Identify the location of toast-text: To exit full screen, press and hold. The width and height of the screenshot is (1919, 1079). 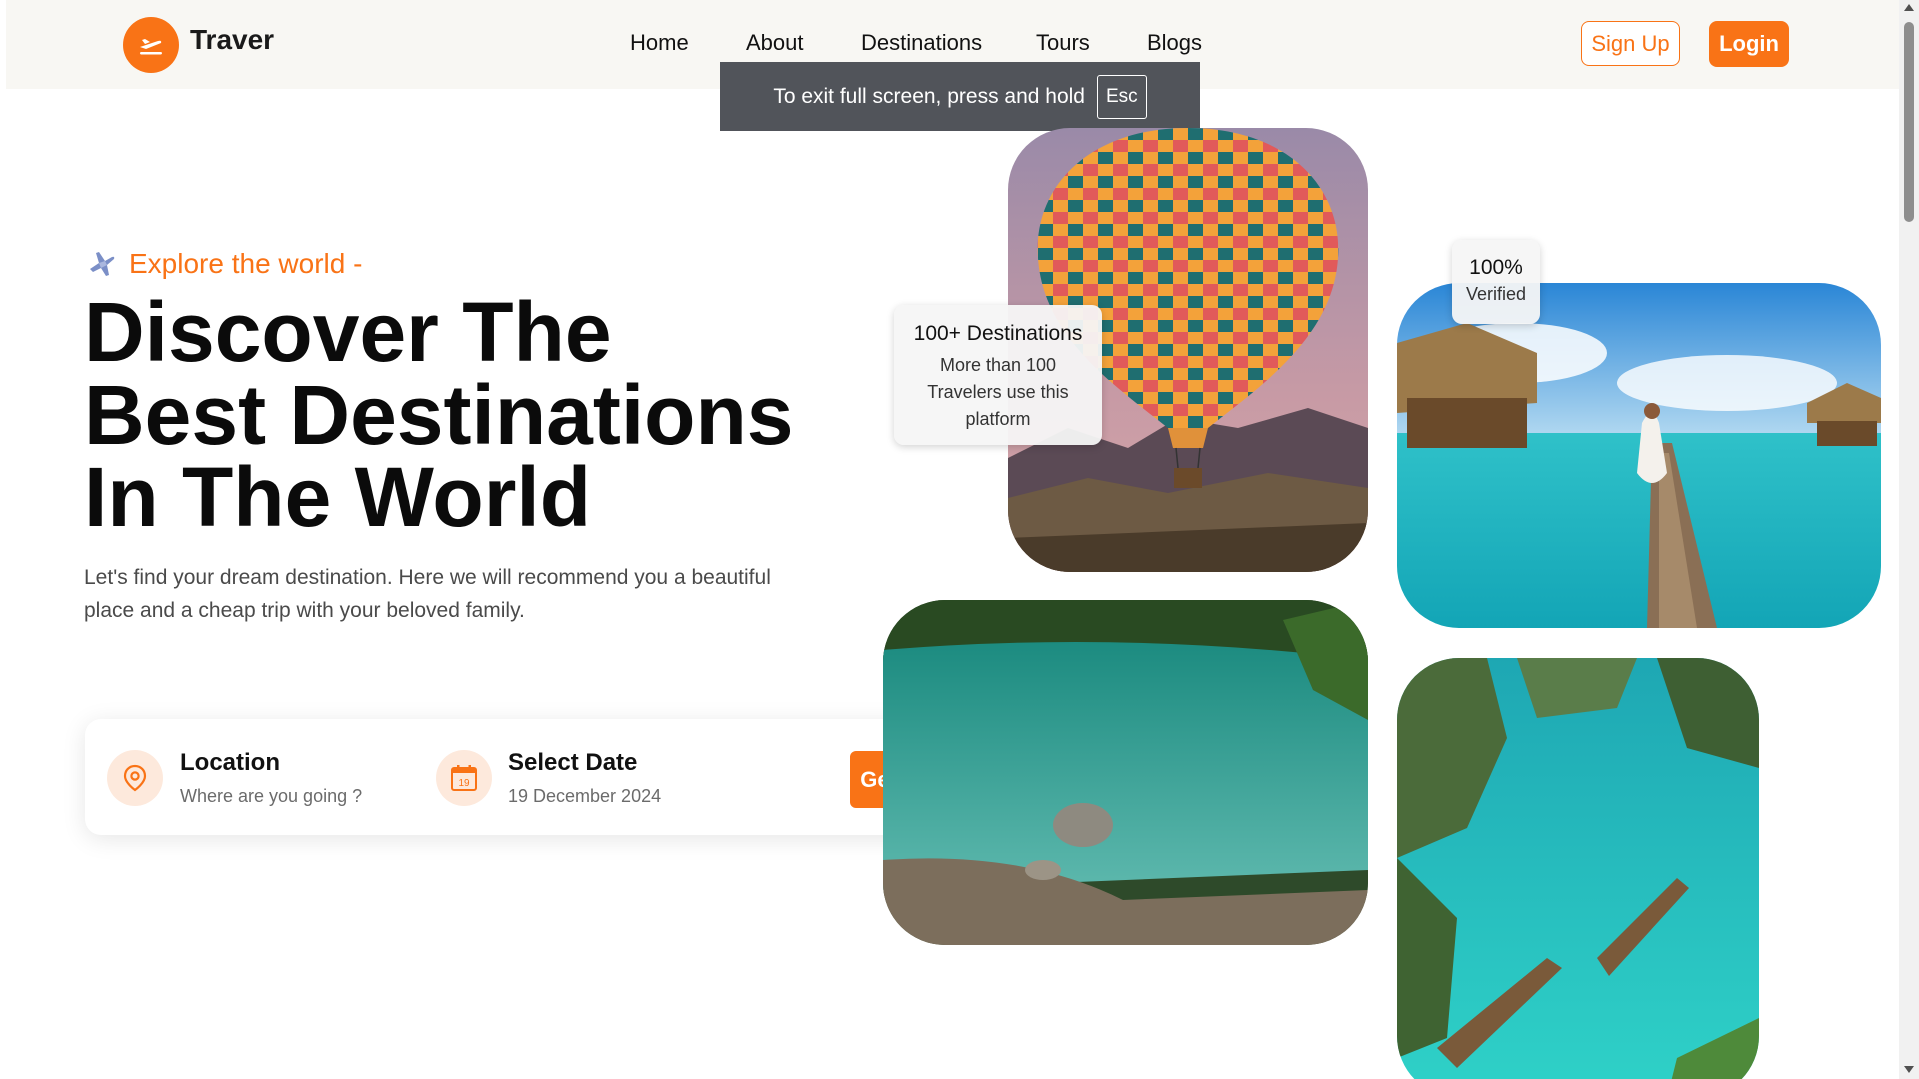
(929, 96).